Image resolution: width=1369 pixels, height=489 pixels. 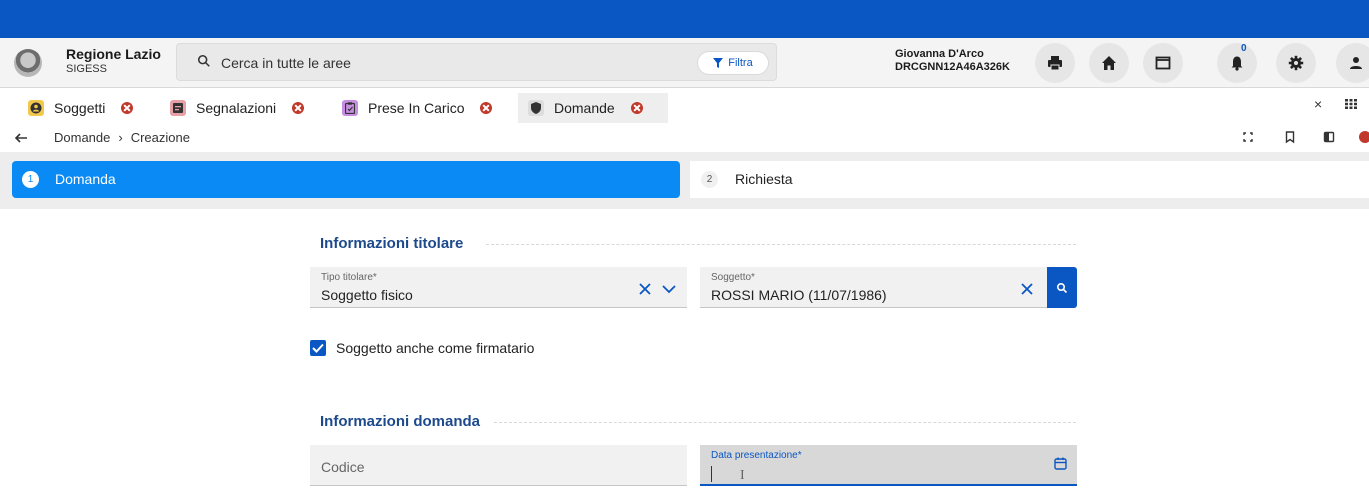 What do you see at coordinates (684, 19) in the screenshot?
I see `top-blue-bar` at bounding box center [684, 19].